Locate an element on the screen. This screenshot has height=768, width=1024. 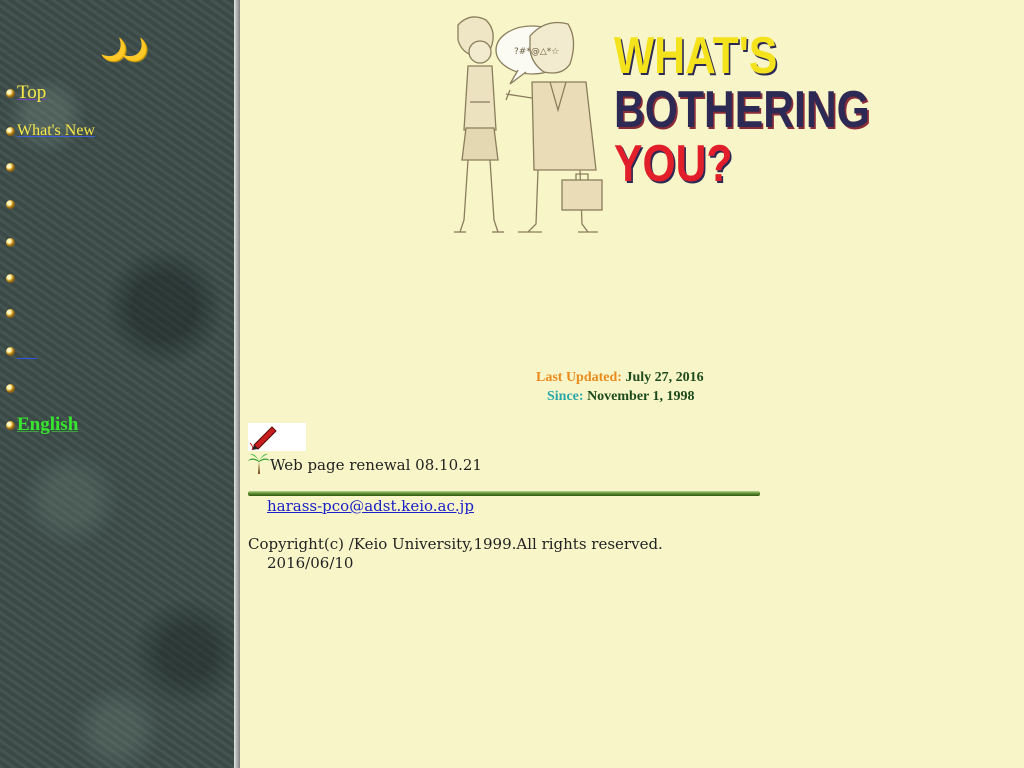
header-illustration: ?#*@△*☆ WHAT'S BOTHERING YOU? is located at coordinates (655, 126).